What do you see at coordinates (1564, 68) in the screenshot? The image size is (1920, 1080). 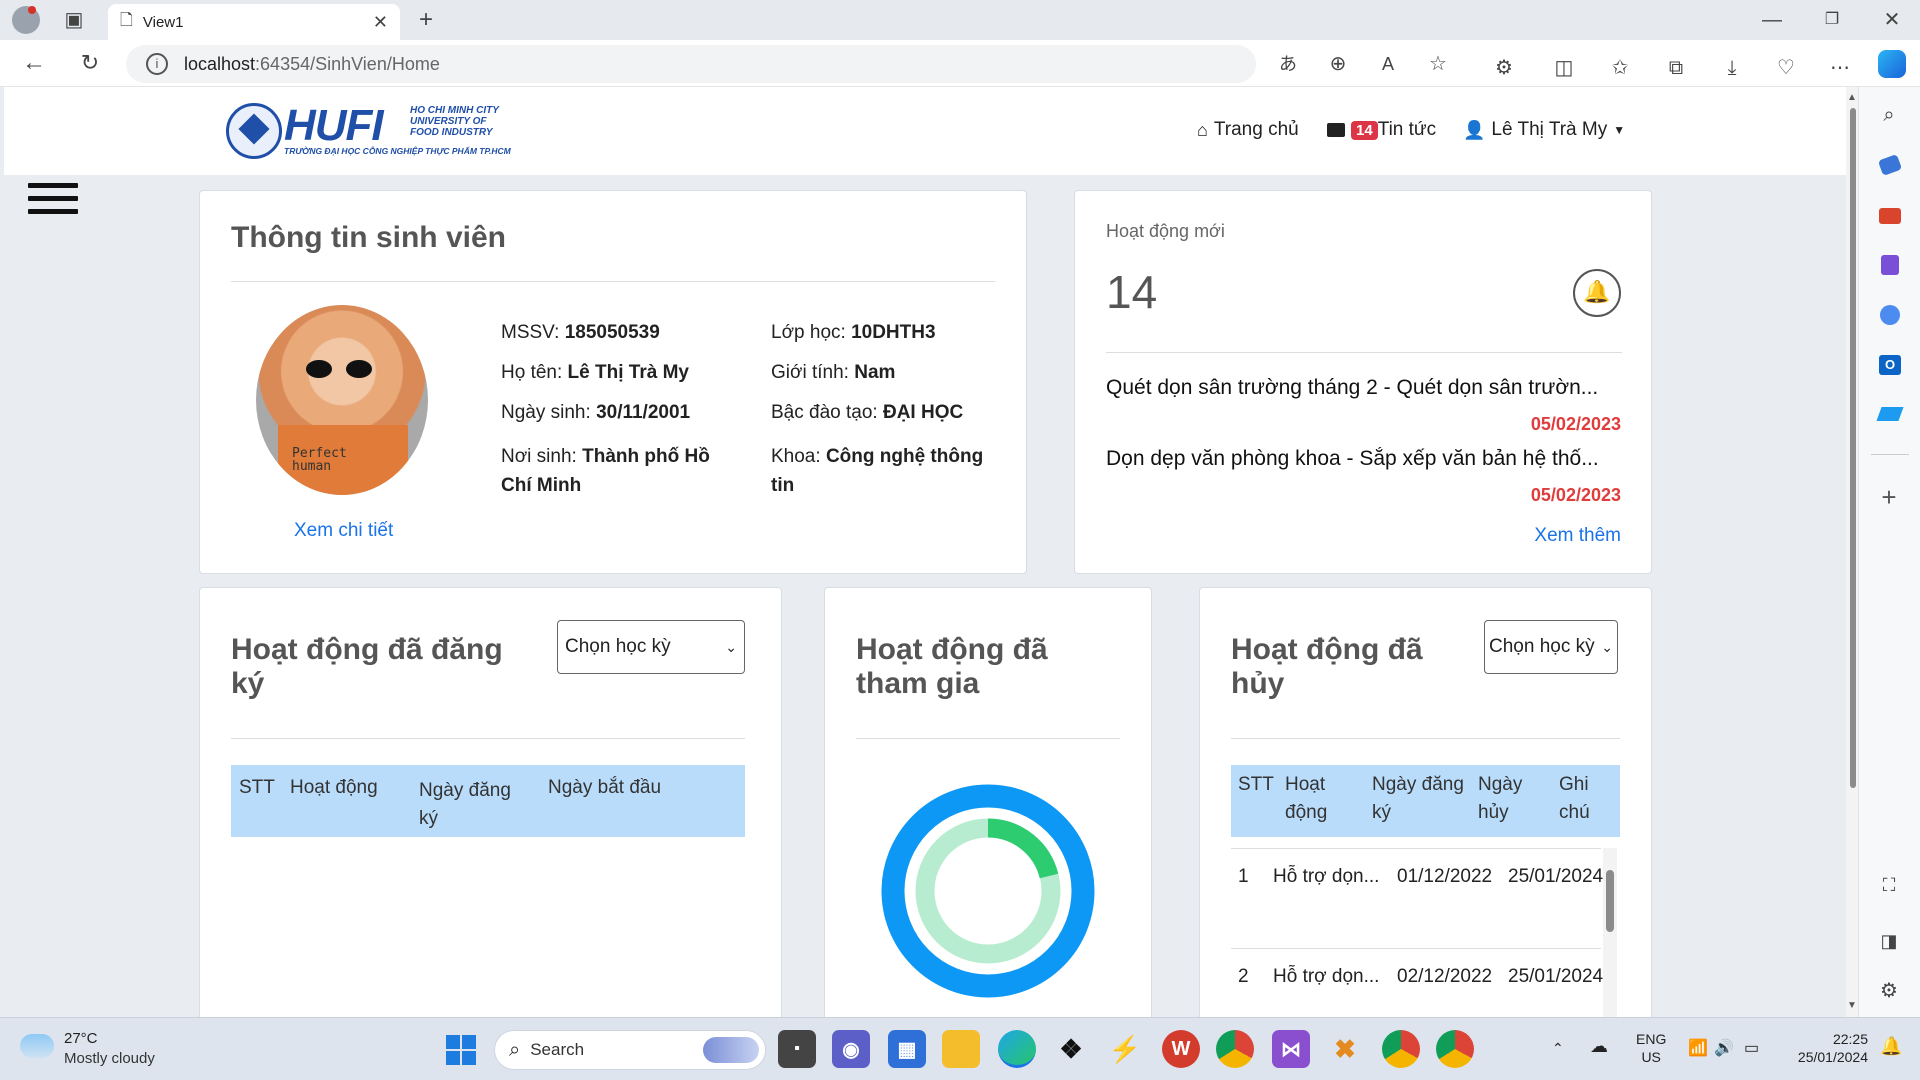 I see `split-screen-icon: ◫` at bounding box center [1564, 68].